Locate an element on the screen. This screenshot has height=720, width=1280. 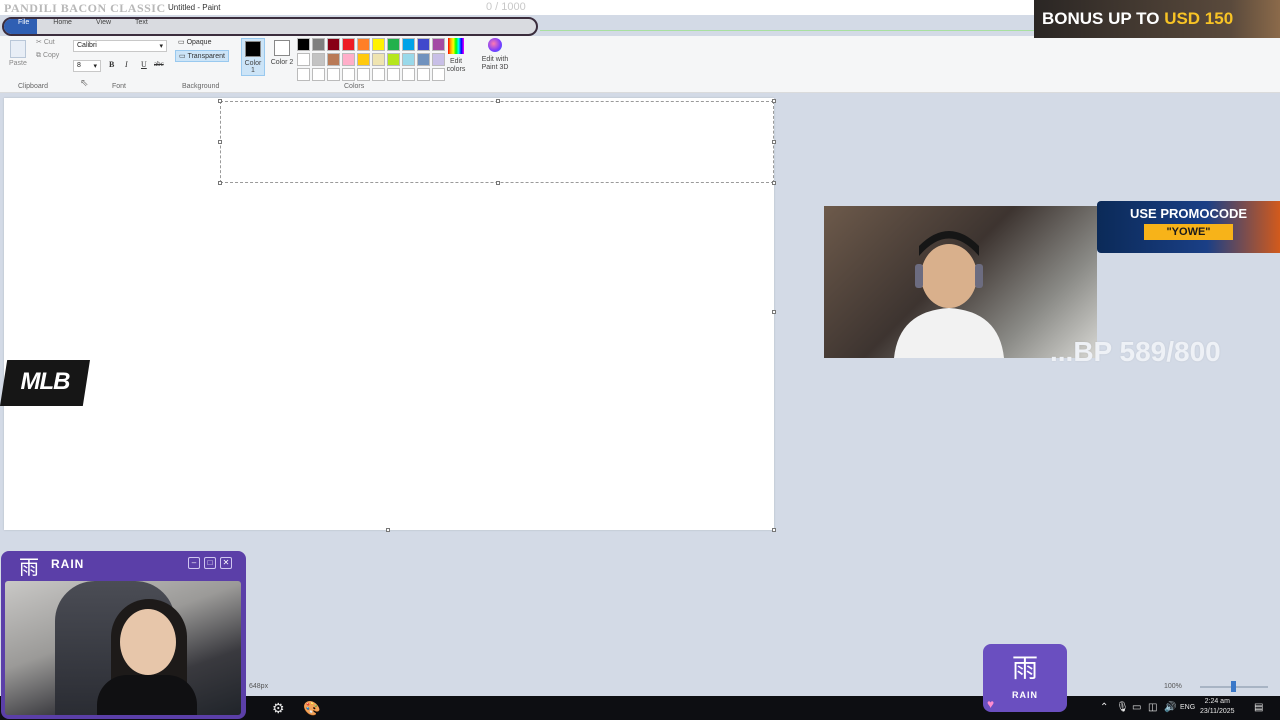
font-size-value: 8 is located at coordinates (79, 65).